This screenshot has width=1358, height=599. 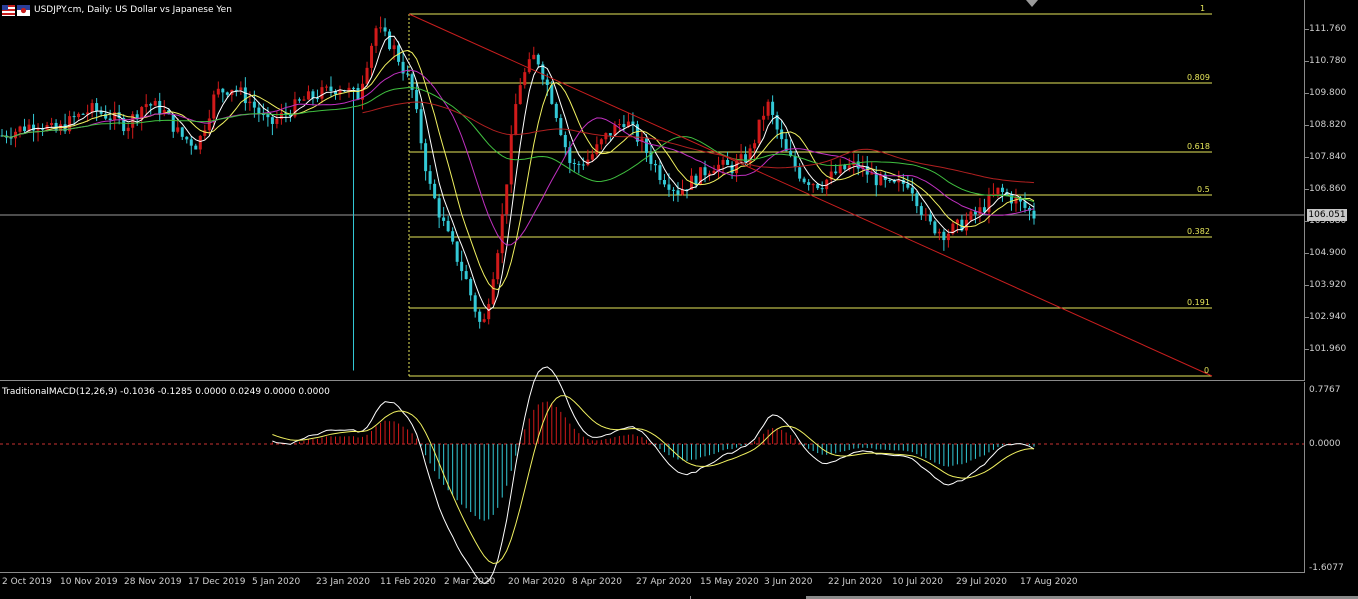 What do you see at coordinates (27, 582) in the screenshot?
I see `time-axis-label: 2 Oct 2019` at bounding box center [27, 582].